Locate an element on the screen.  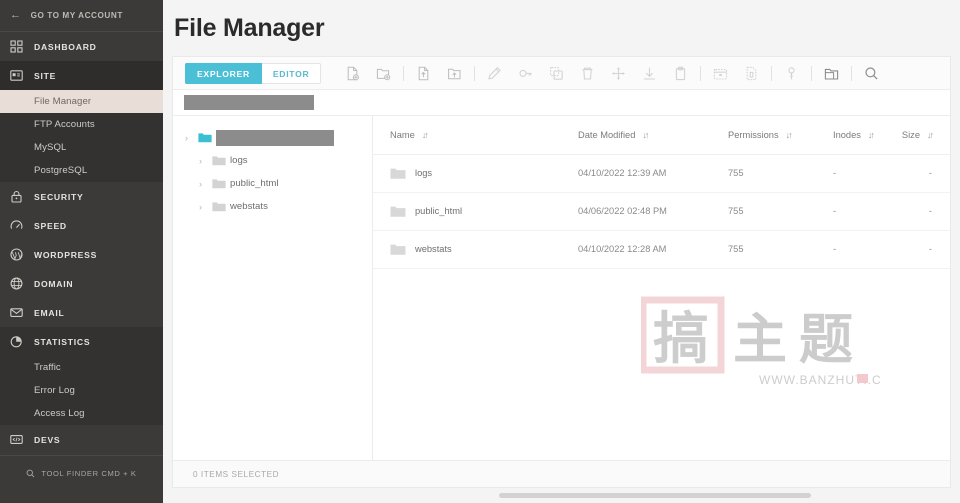
tree-root-row: › is located at coordinates (272, 137).